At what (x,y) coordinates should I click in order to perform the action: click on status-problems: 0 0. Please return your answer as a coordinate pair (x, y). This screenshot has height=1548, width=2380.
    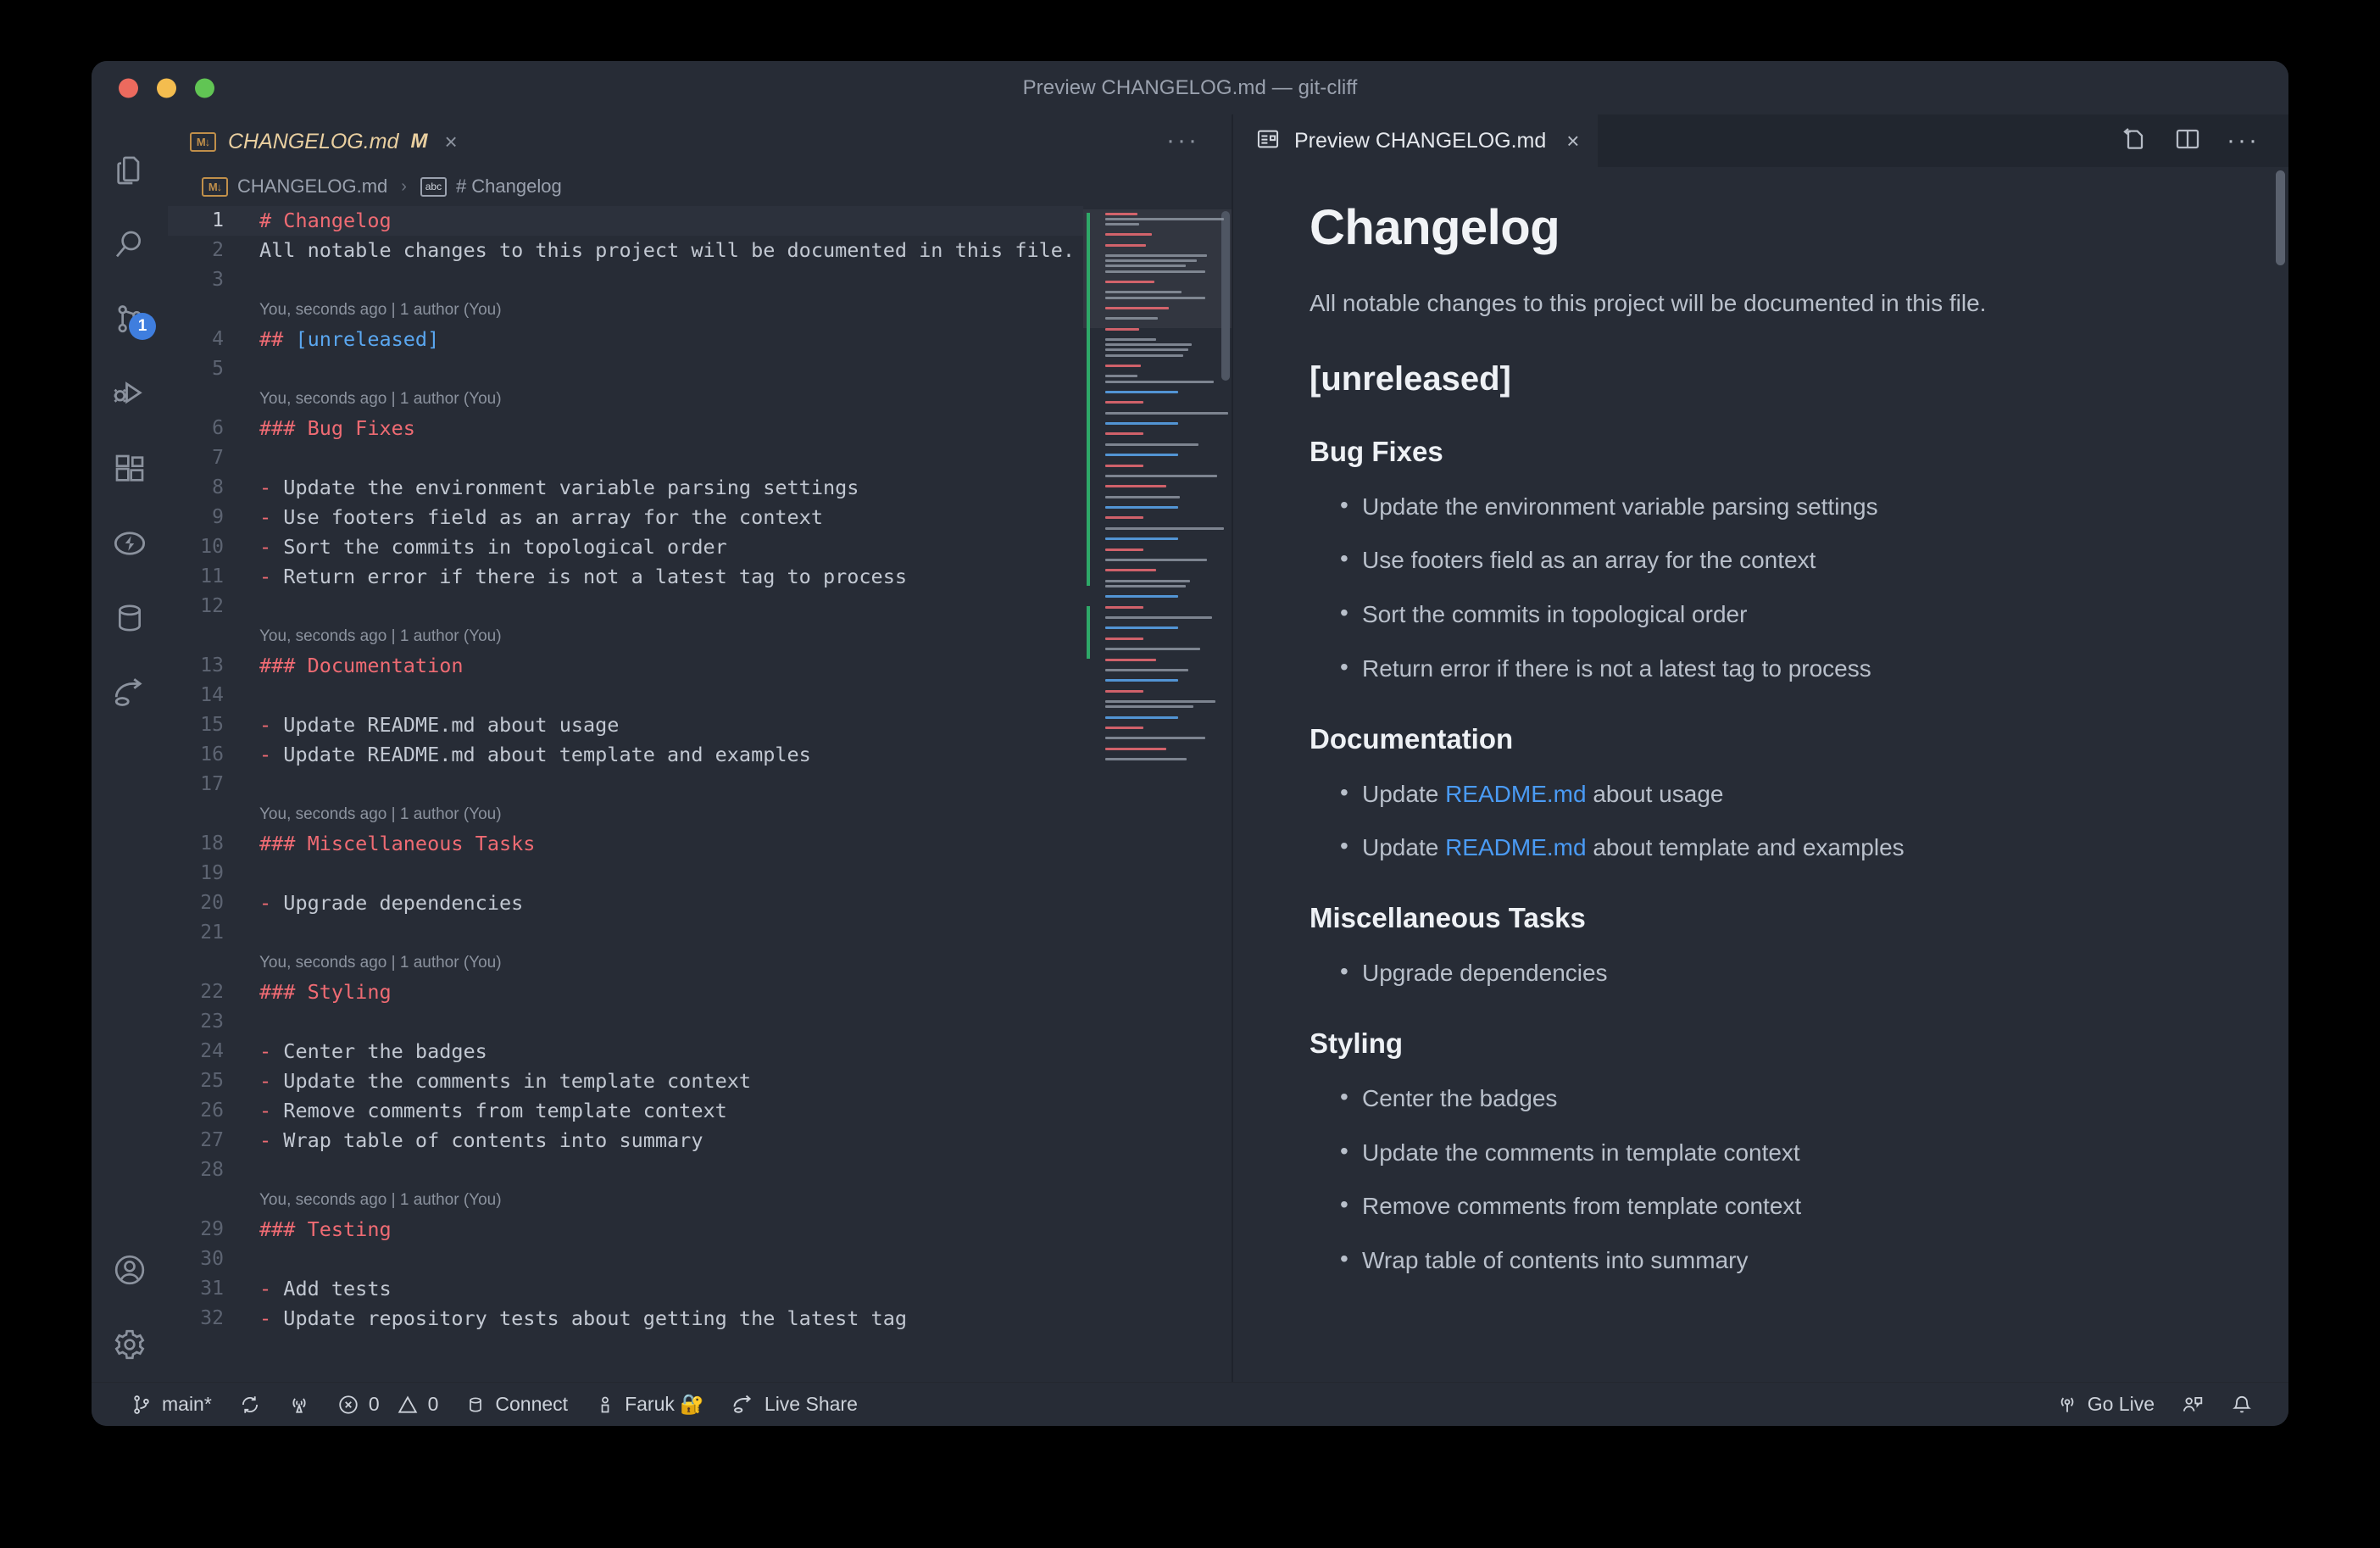
    Looking at the image, I should click on (388, 1404).